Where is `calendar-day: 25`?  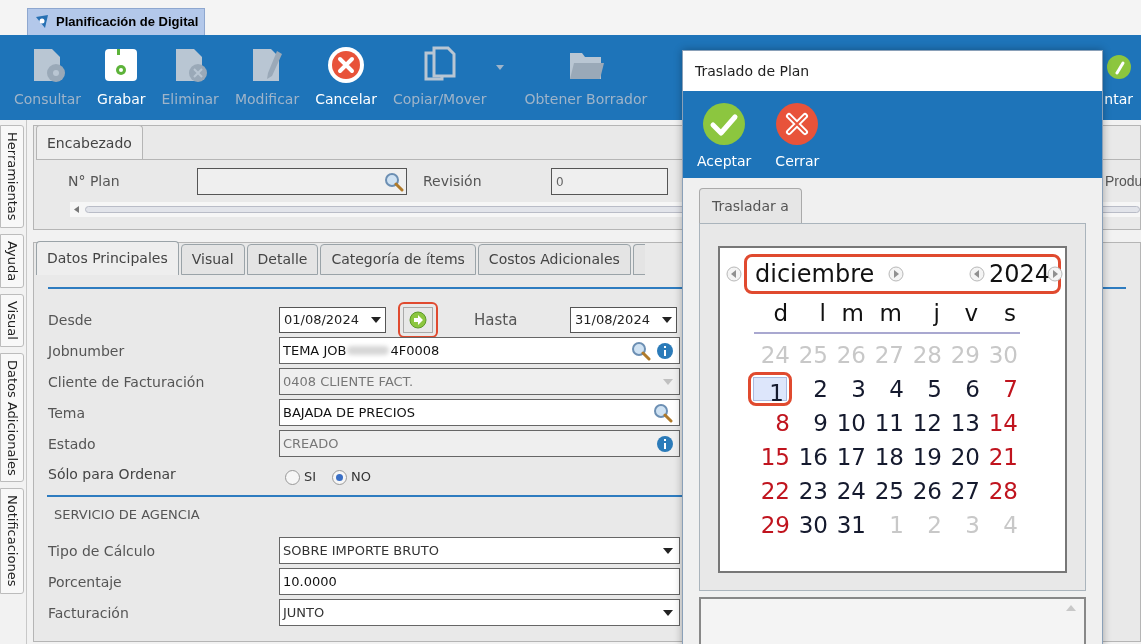 calendar-day: 25 is located at coordinates (887, 491).